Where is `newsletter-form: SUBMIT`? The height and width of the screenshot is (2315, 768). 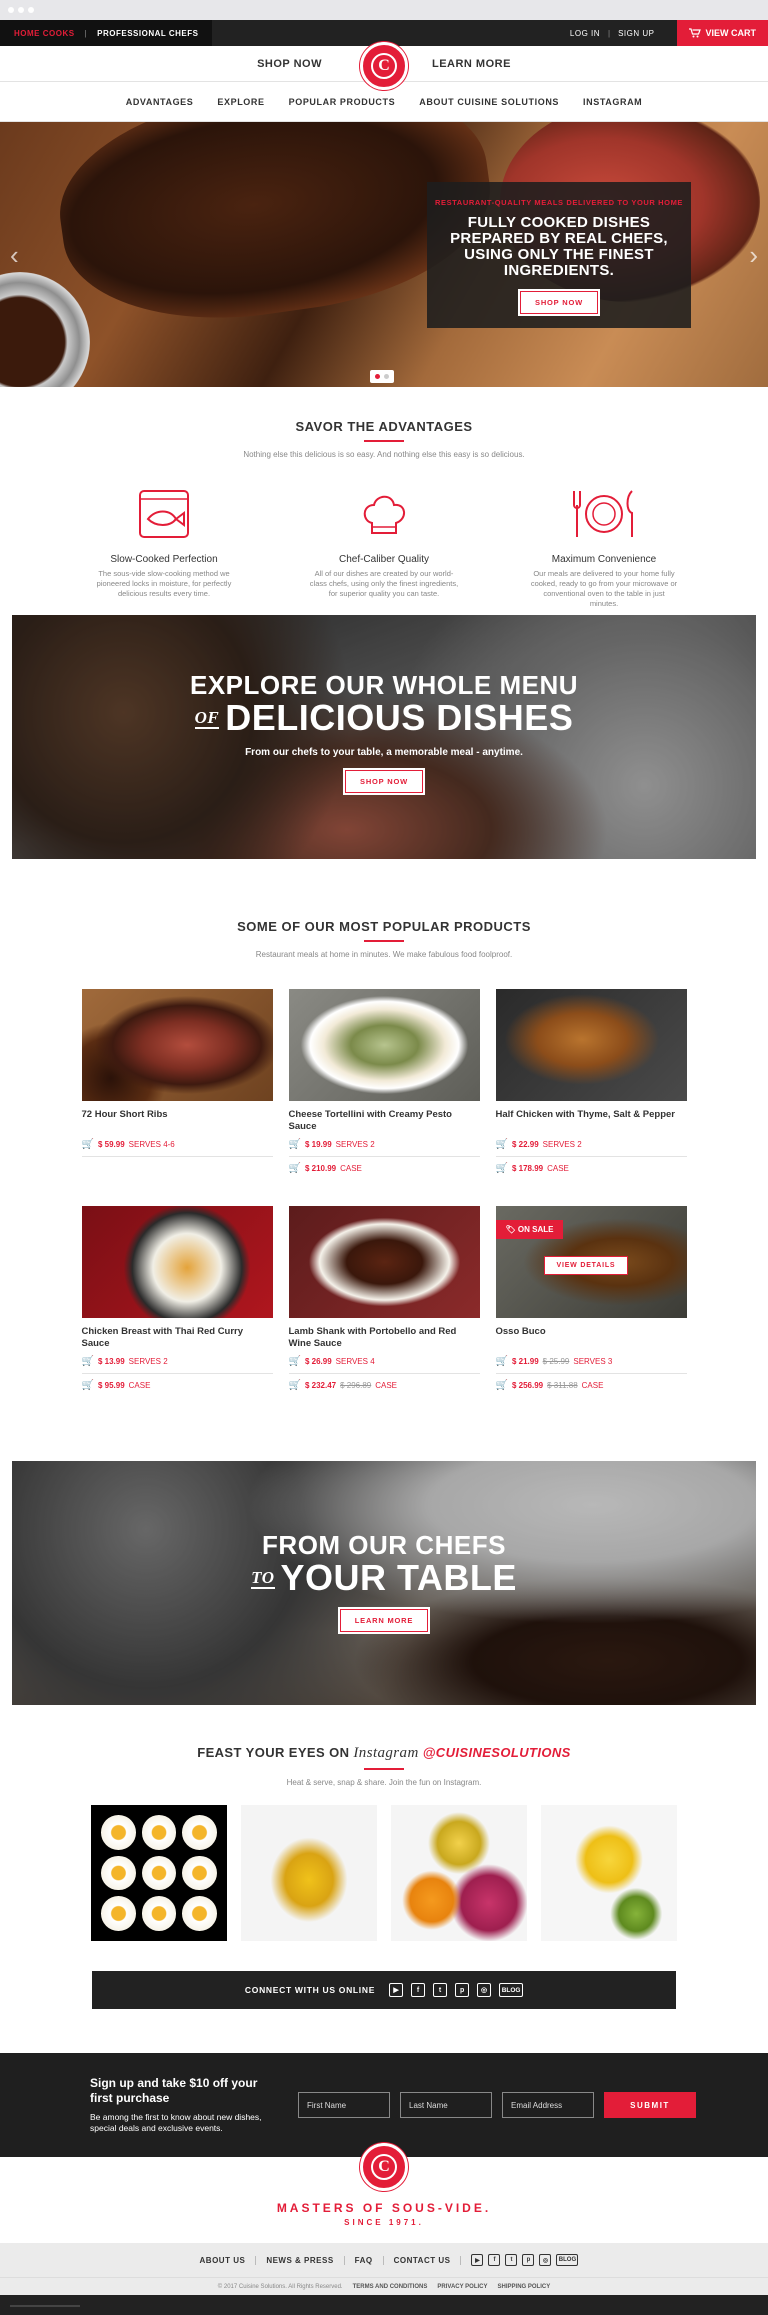
newsletter-form: SUBMIT is located at coordinates (497, 2105).